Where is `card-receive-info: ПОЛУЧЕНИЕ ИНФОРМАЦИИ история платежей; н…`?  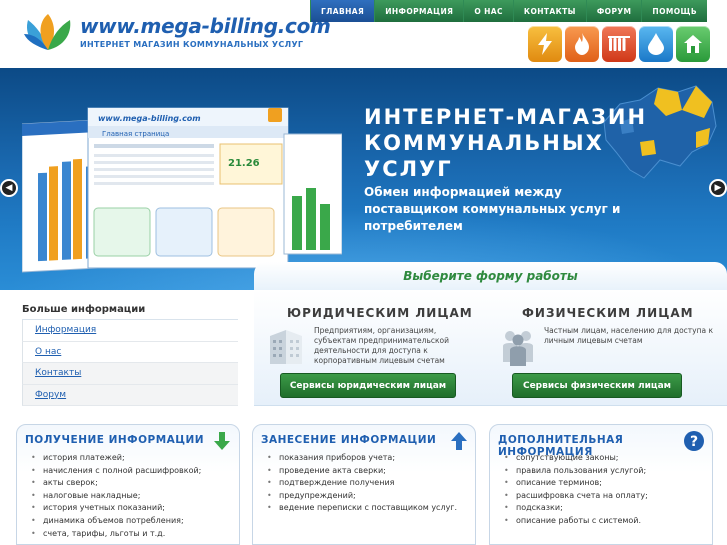 card-receive-info: ПОЛУЧЕНИЕ ИНФОРМАЦИИ история платежей; н… is located at coordinates (128, 484).